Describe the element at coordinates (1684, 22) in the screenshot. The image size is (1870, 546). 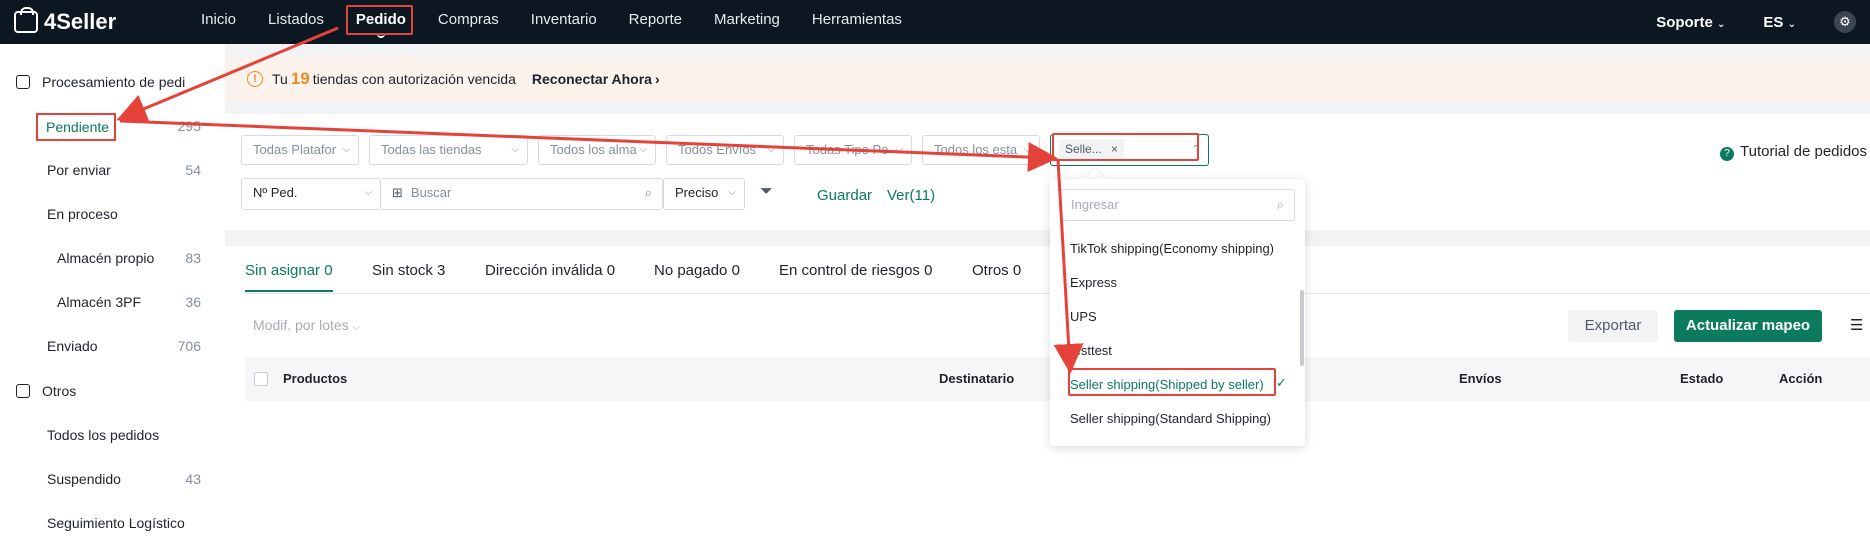
I see `soporte-label: Soporte` at that location.